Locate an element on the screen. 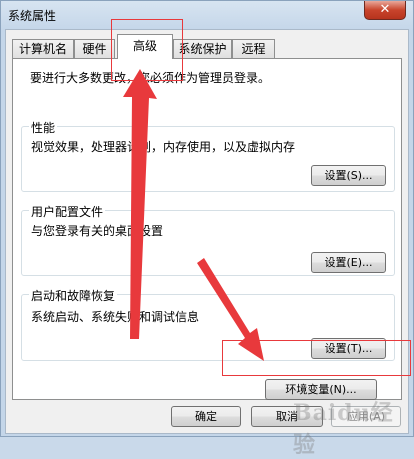  tab-advanced: 高级 is located at coordinates (145, 46).